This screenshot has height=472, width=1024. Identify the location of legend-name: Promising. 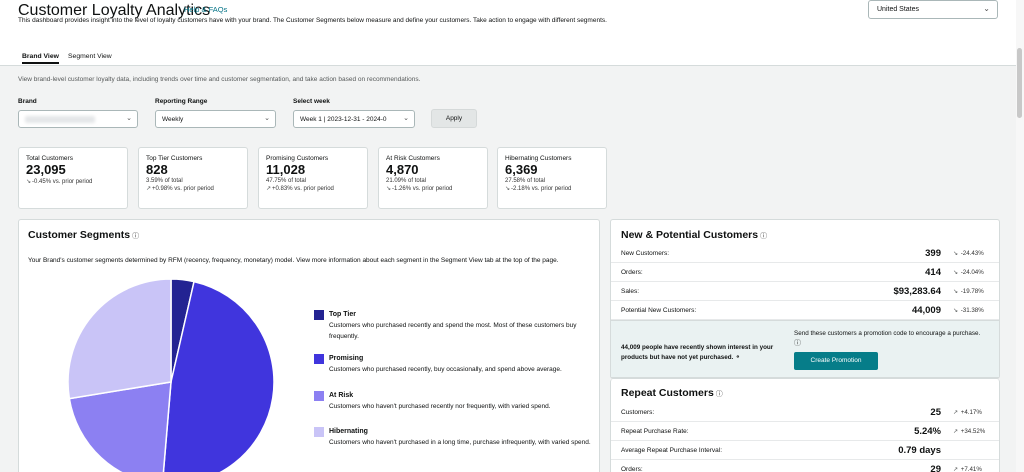
(346, 358).